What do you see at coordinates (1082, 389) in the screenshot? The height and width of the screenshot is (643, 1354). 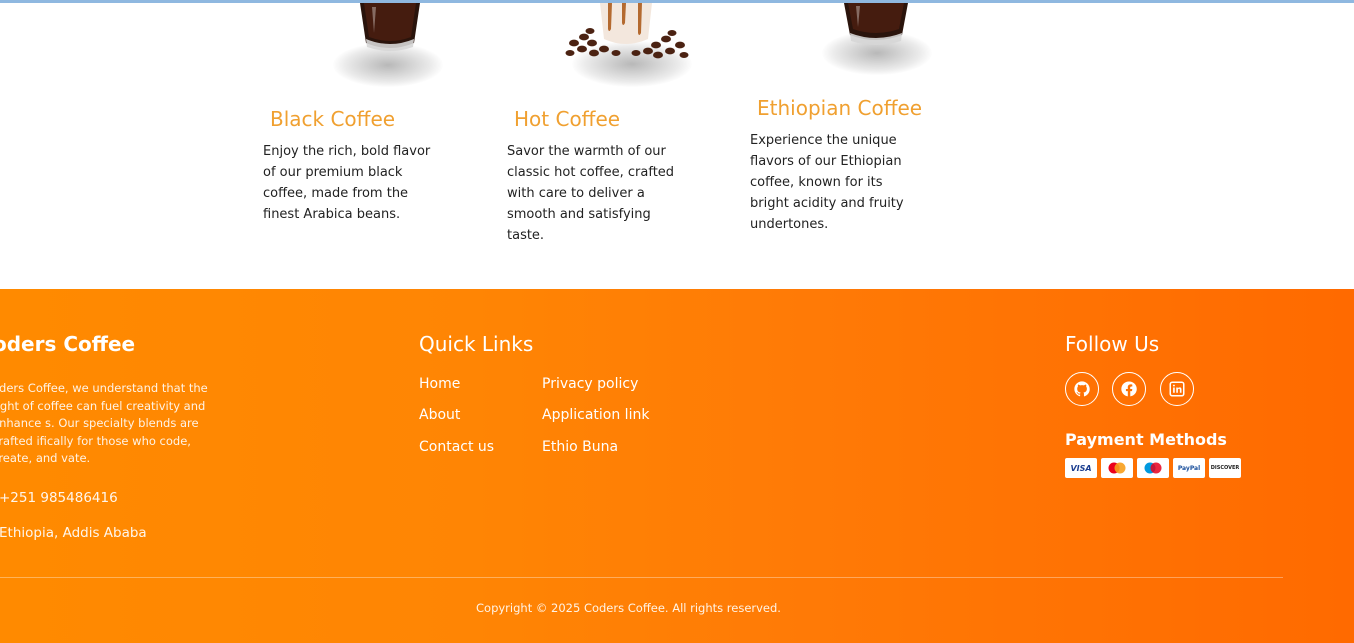 I see `github-icon` at bounding box center [1082, 389].